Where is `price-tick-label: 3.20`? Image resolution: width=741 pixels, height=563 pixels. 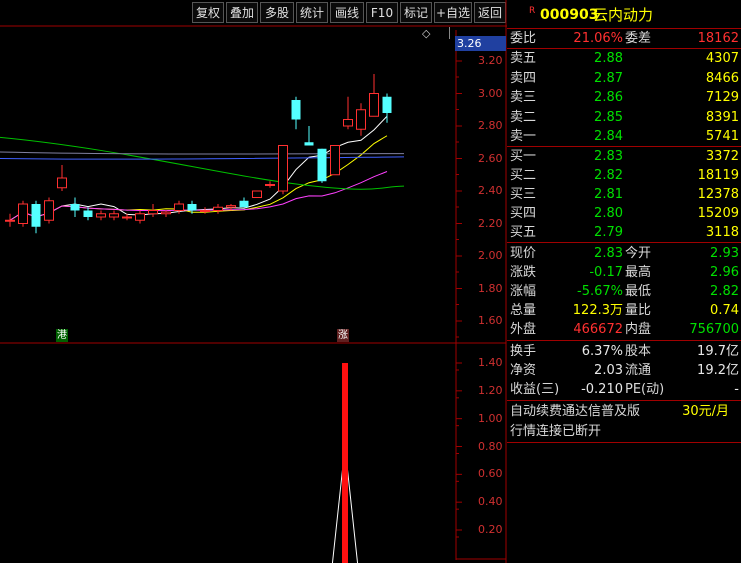
price-tick-label: 3.20 is located at coordinates (490, 60).